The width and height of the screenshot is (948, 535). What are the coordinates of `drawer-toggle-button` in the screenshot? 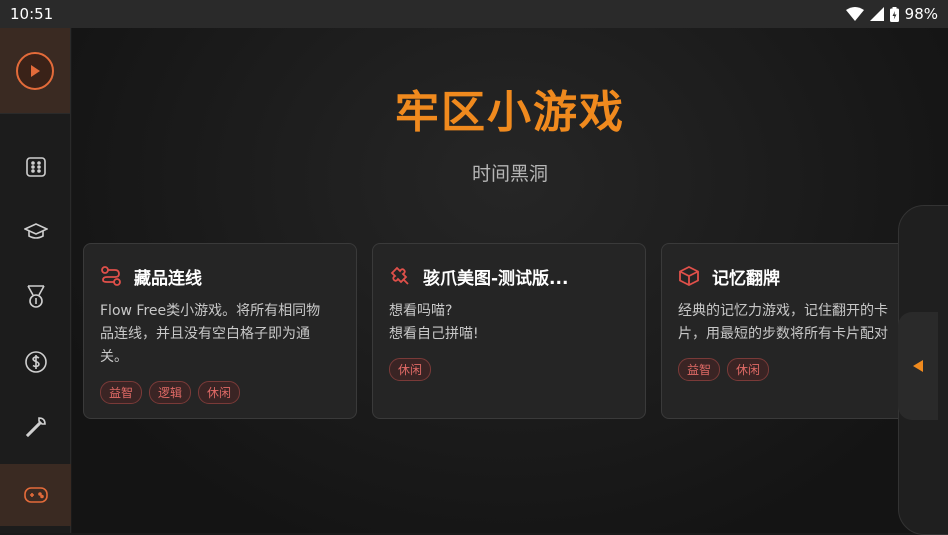 It's located at (918, 366).